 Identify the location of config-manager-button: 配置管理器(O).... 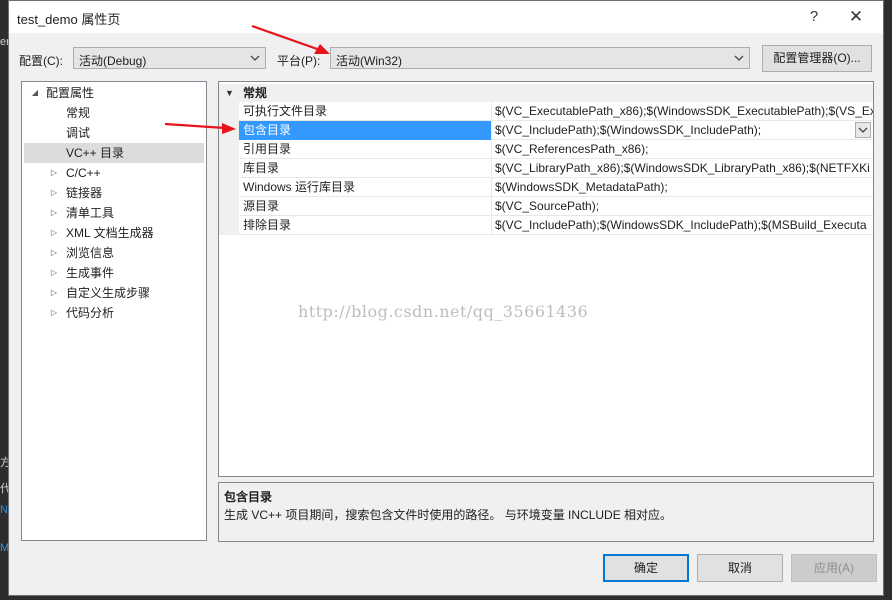
(817, 58).